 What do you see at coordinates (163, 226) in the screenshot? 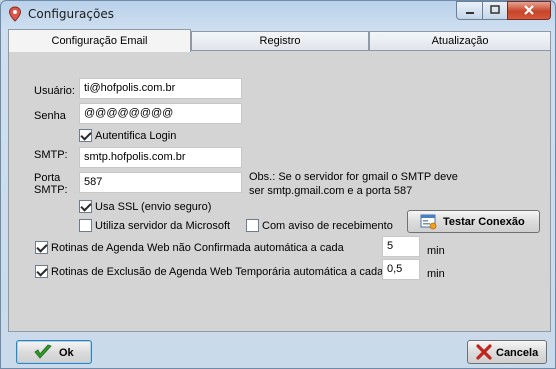
I see `servidor-microsoft-label: Utiliza servidor da Microsoft` at bounding box center [163, 226].